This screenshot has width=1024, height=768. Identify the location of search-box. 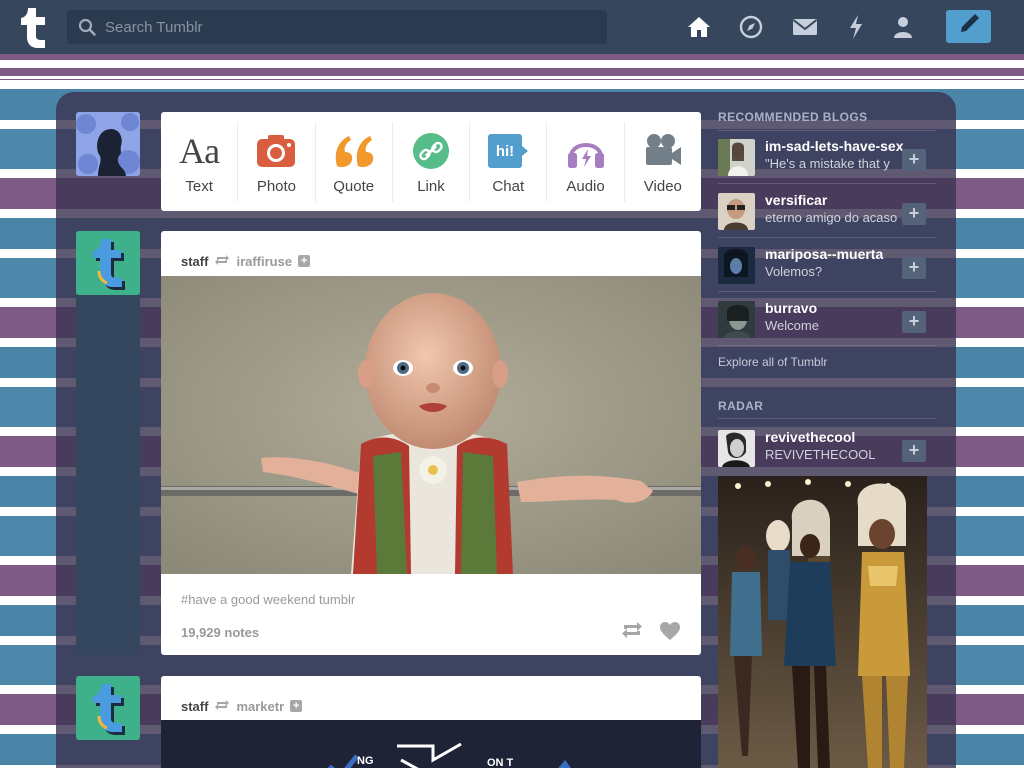
(337, 27).